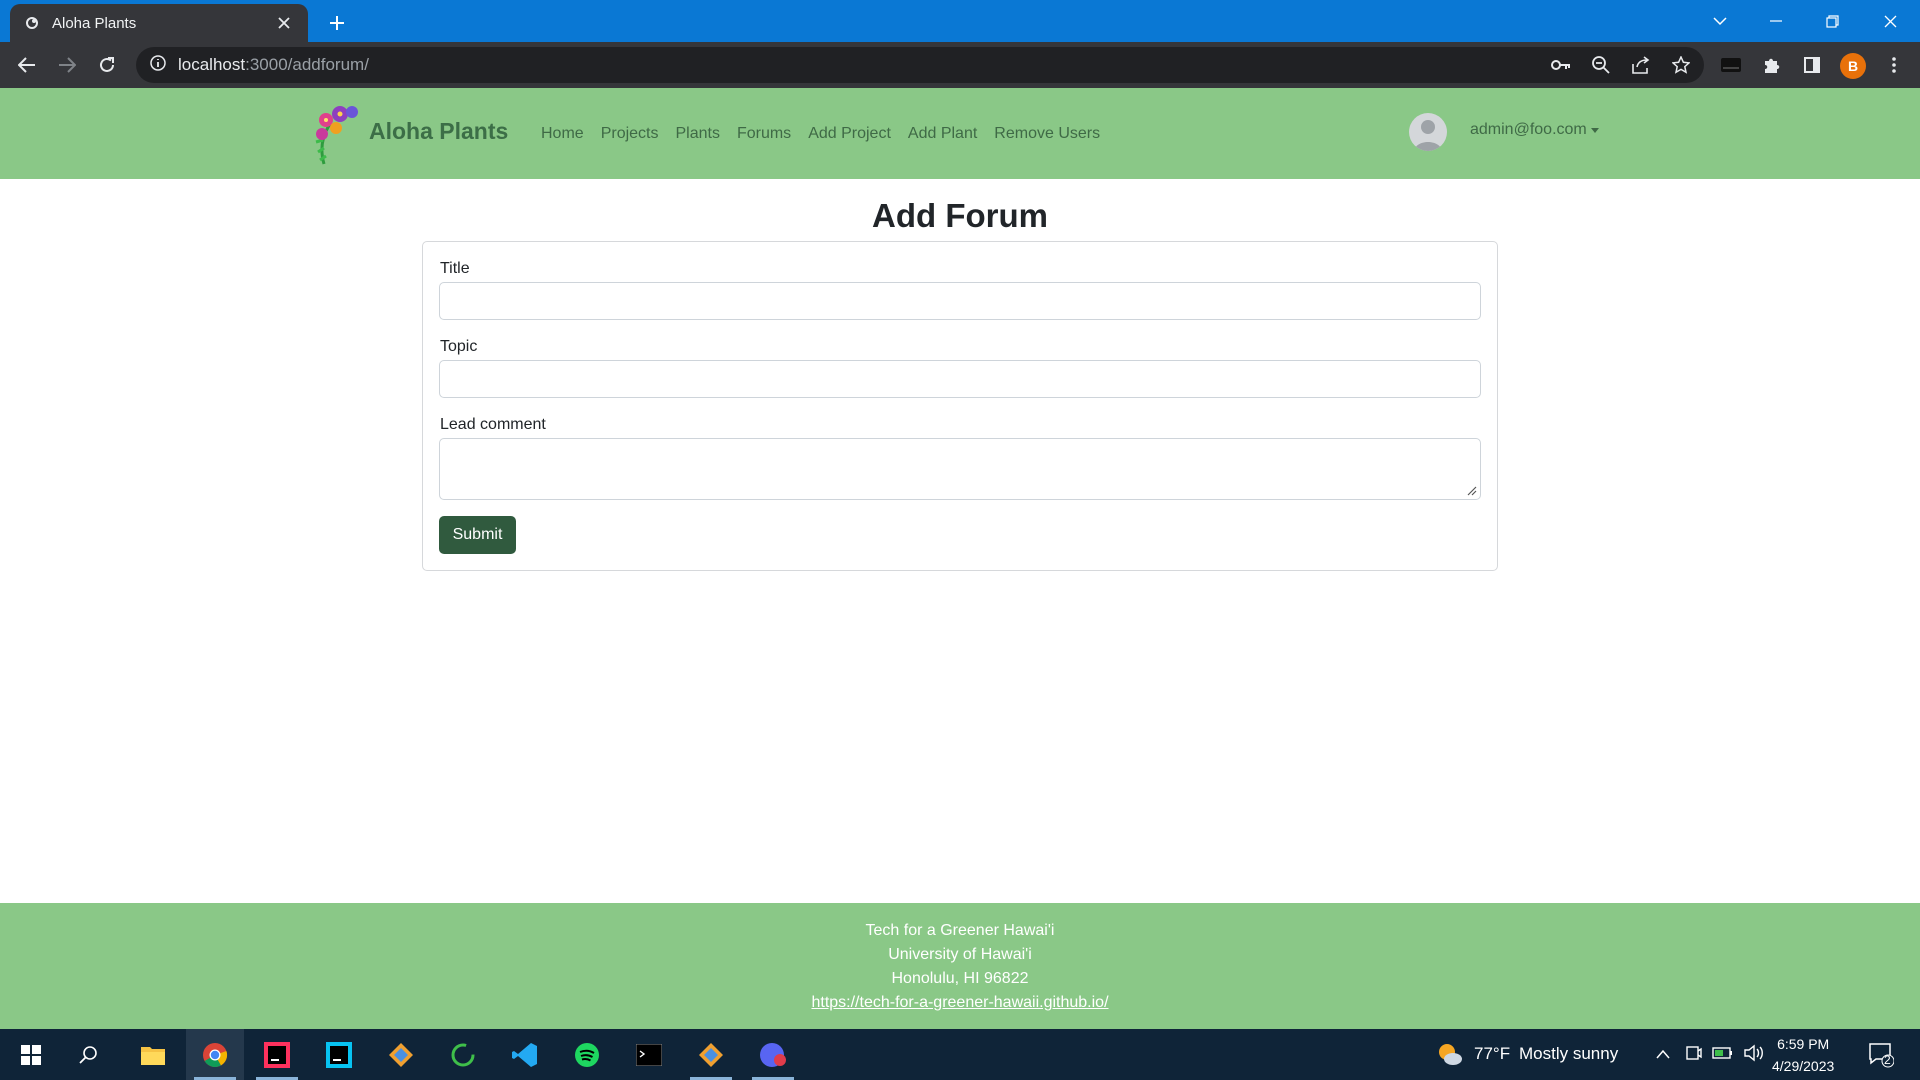 The width and height of the screenshot is (1920, 1080). Describe the element at coordinates (1772, 65) in the screenshot. I see `extensions-puzzle-icon` at that location.